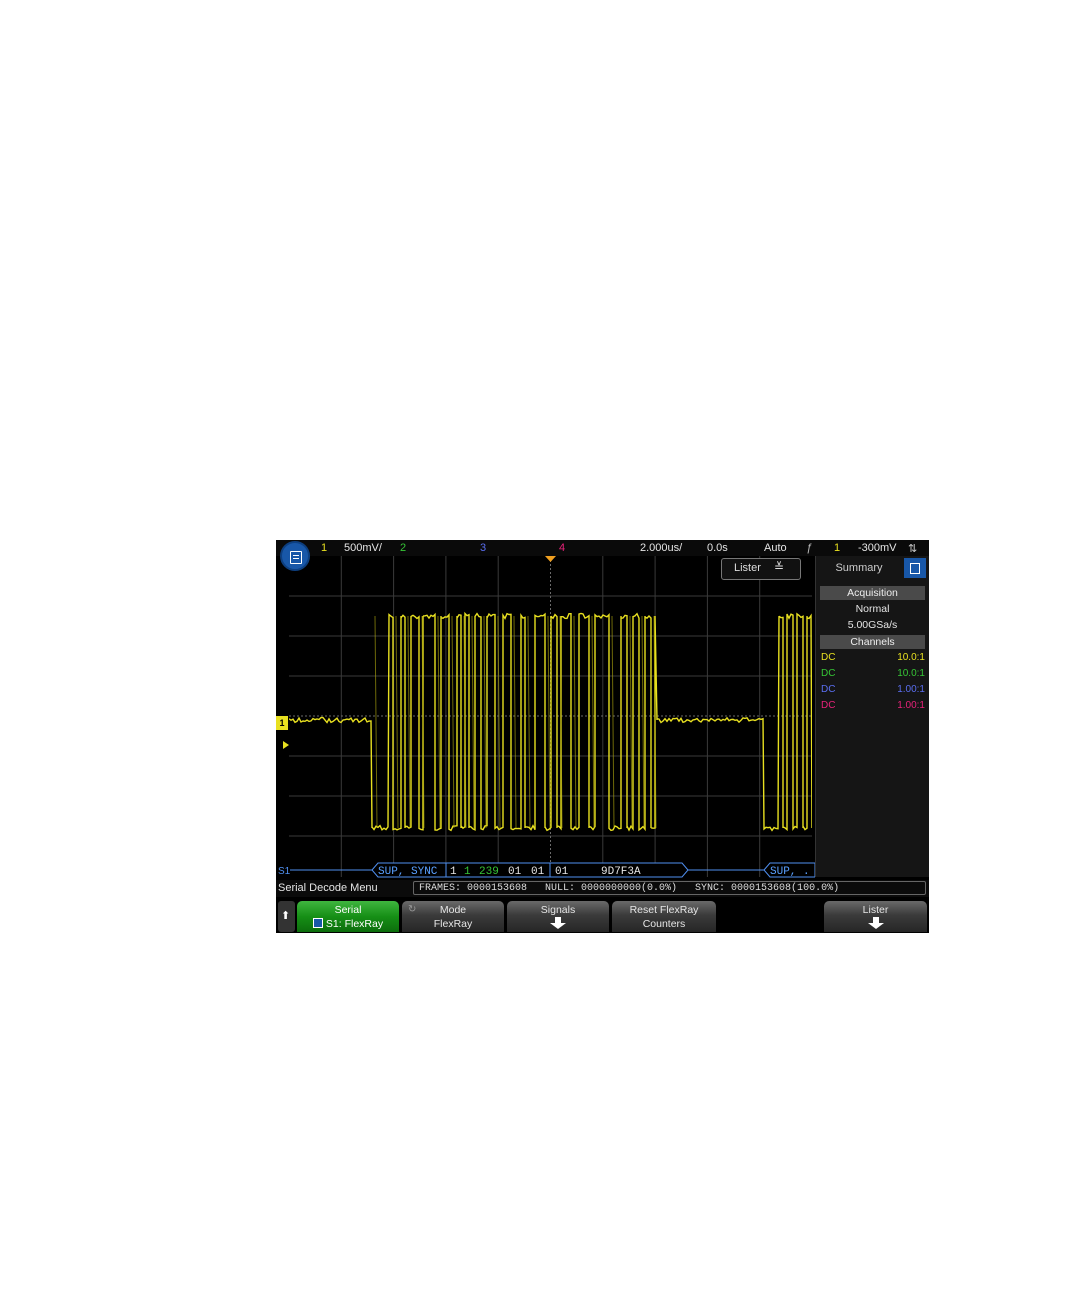 This screenshot has width=1080, height=1296. What do you see at coordinates (915, 568) in the screenshot?
I see `sidebar-menu-icon` at bounding box center [915, 568].